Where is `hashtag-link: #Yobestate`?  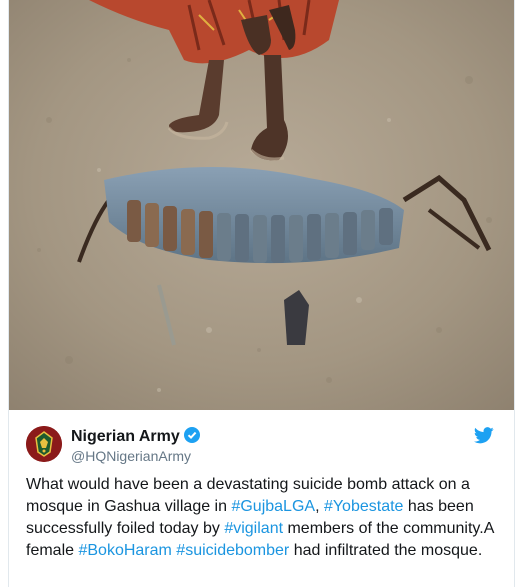 hashtag-link: #Yobestate is located at coordinates (363, 506).